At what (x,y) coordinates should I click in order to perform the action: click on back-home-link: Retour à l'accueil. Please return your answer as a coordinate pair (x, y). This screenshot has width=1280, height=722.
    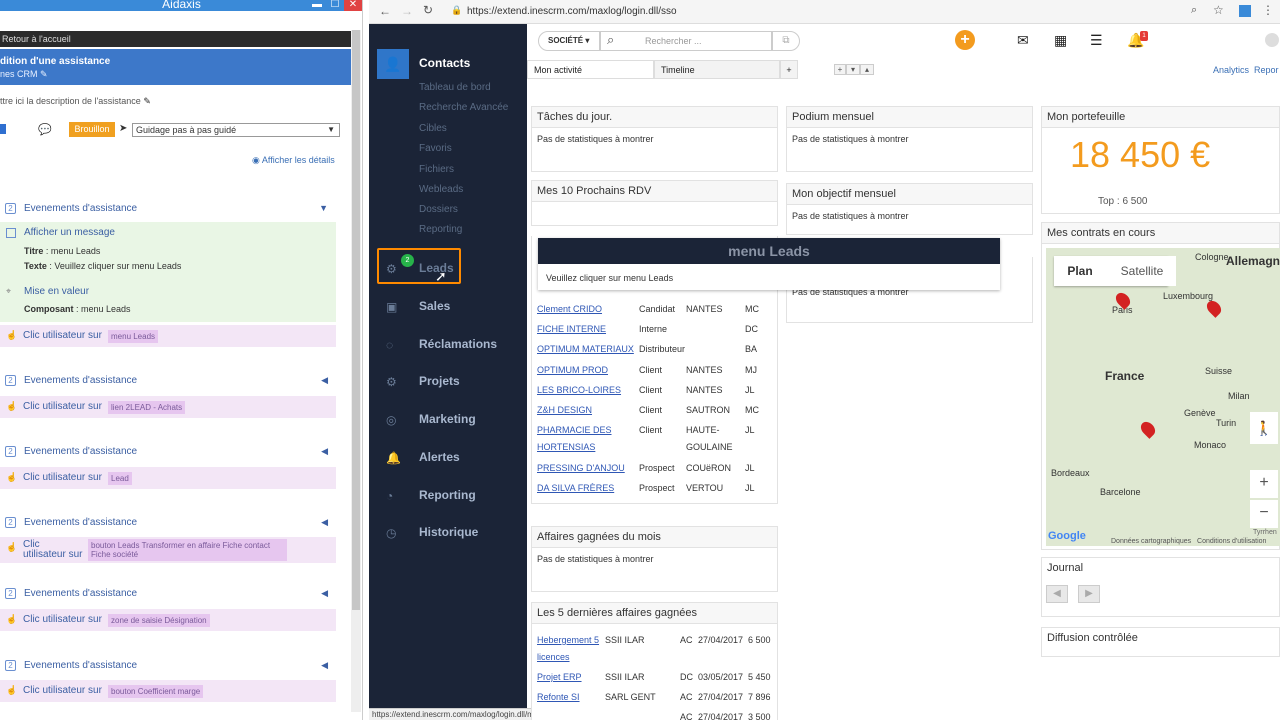
    Looking at the image, I should click on (175, 39).